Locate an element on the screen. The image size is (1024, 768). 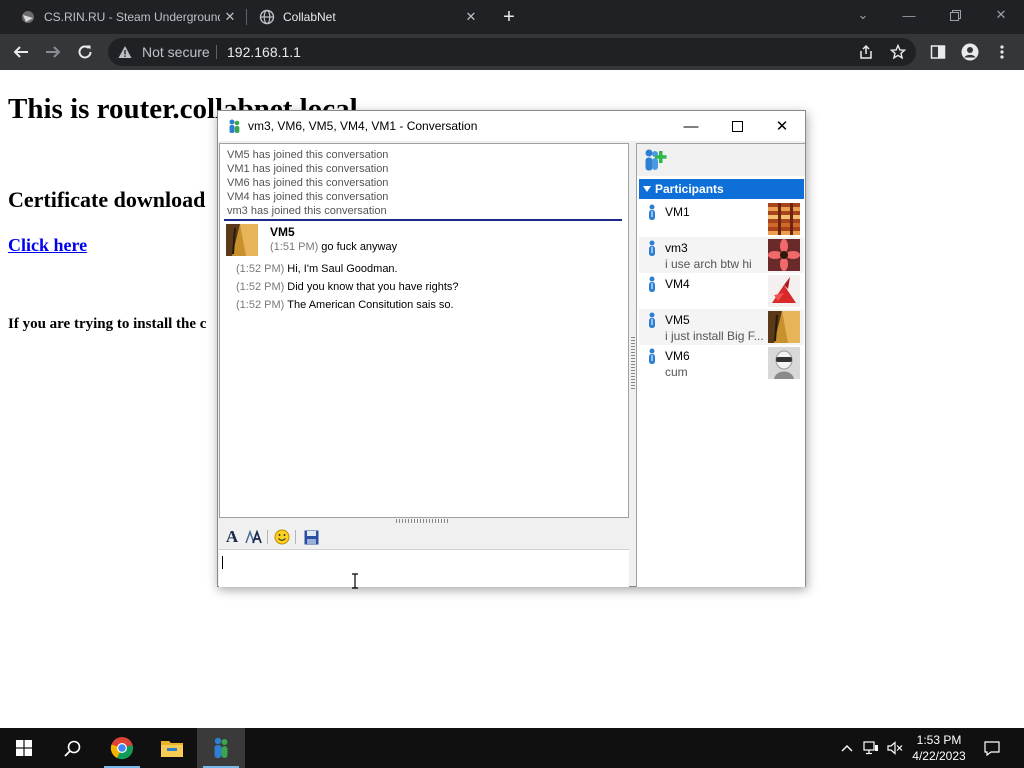
font-icon: A is located at coordinates (232, 537).